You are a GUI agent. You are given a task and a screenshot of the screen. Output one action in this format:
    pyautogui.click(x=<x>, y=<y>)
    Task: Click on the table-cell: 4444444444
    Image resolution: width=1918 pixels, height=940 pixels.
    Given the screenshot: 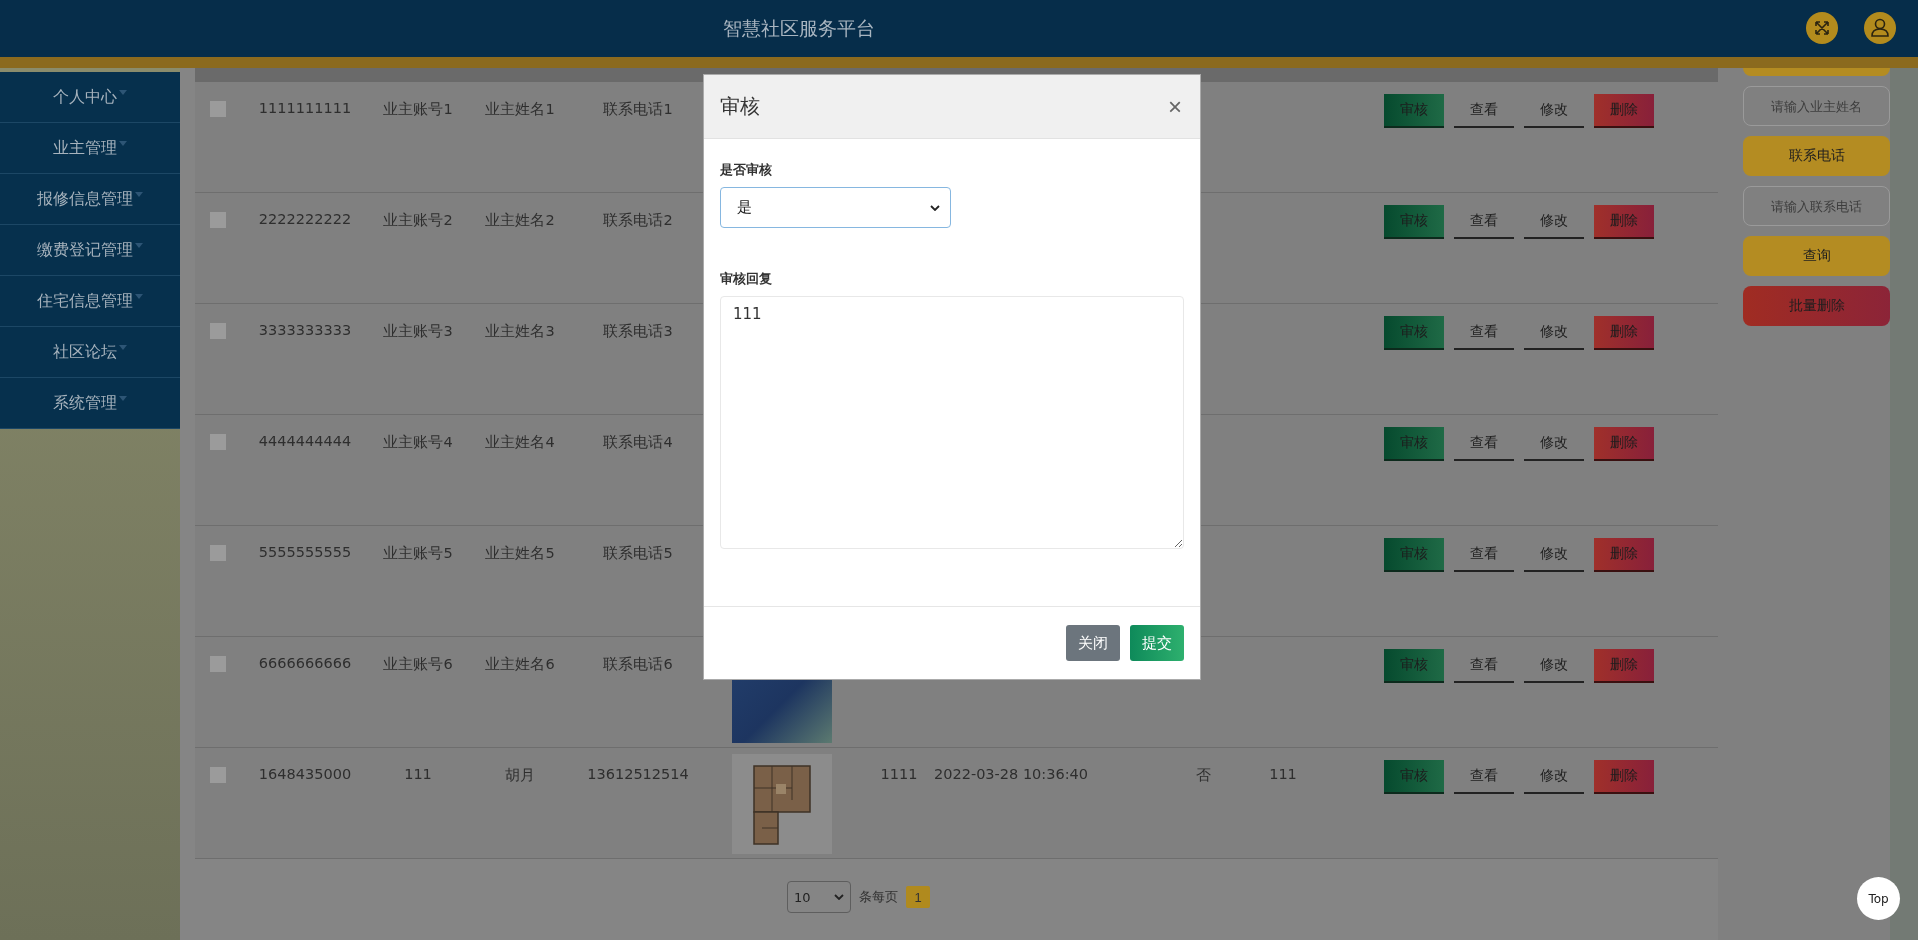 What is the action you would take?
    pyautogui.click(x=305, y=441)
    